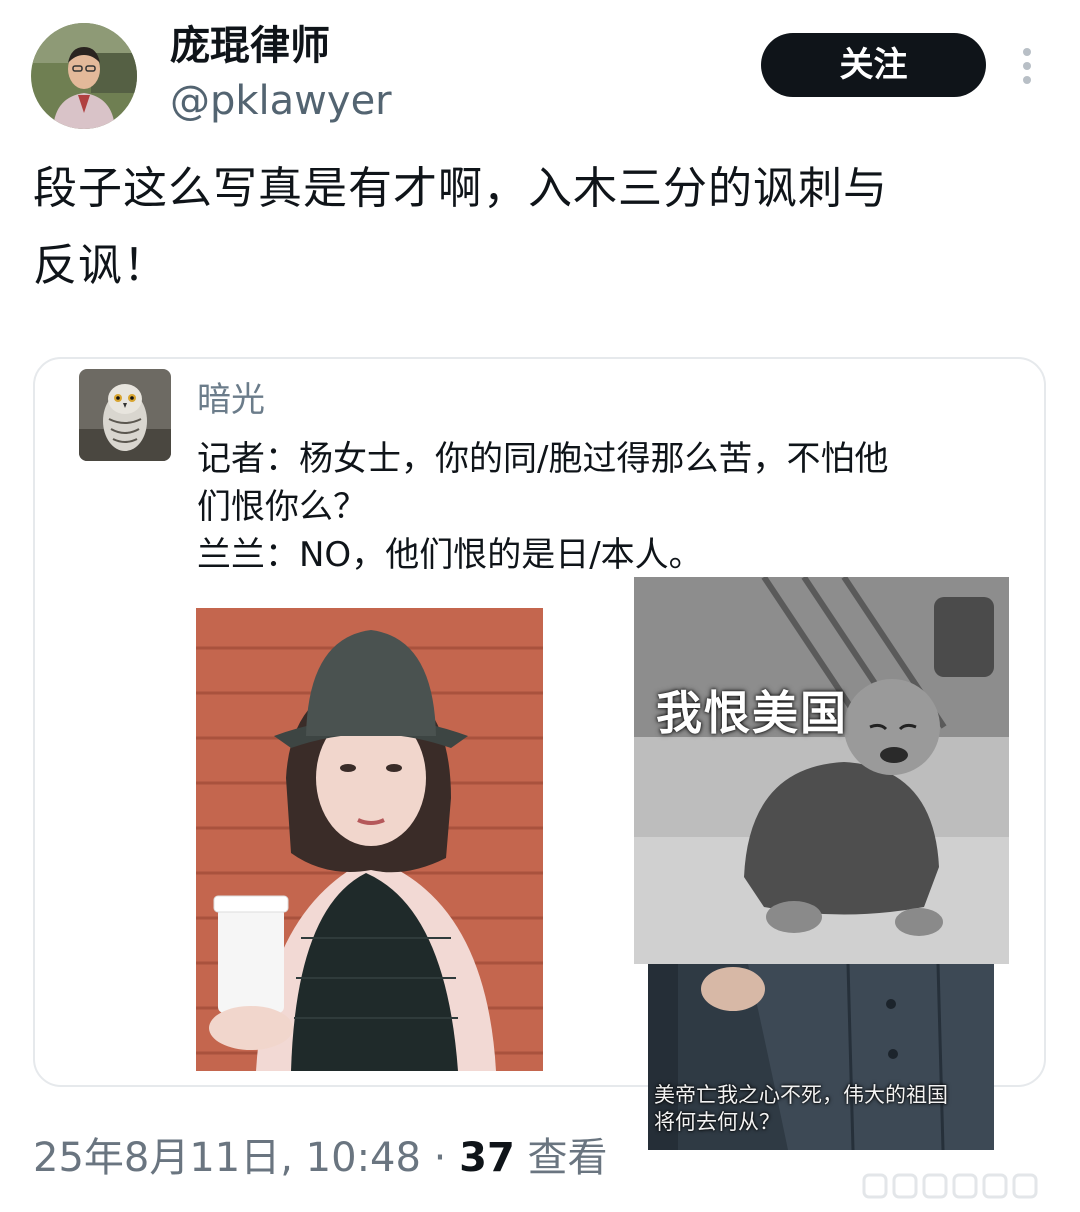  I want to click on quoted-author-avatar, so click(125, 415).